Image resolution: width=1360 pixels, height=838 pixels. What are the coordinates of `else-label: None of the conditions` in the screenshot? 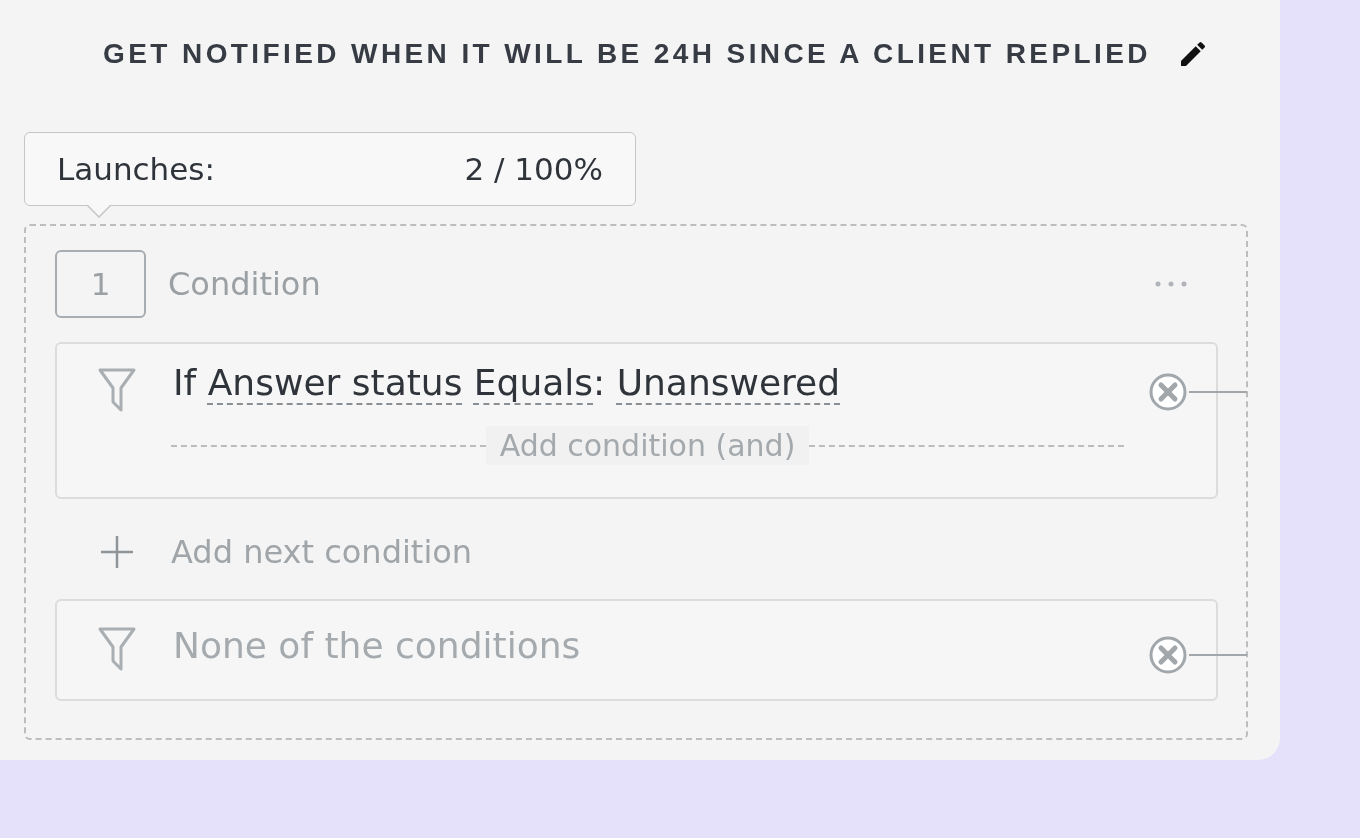 It's located at (377, 646).